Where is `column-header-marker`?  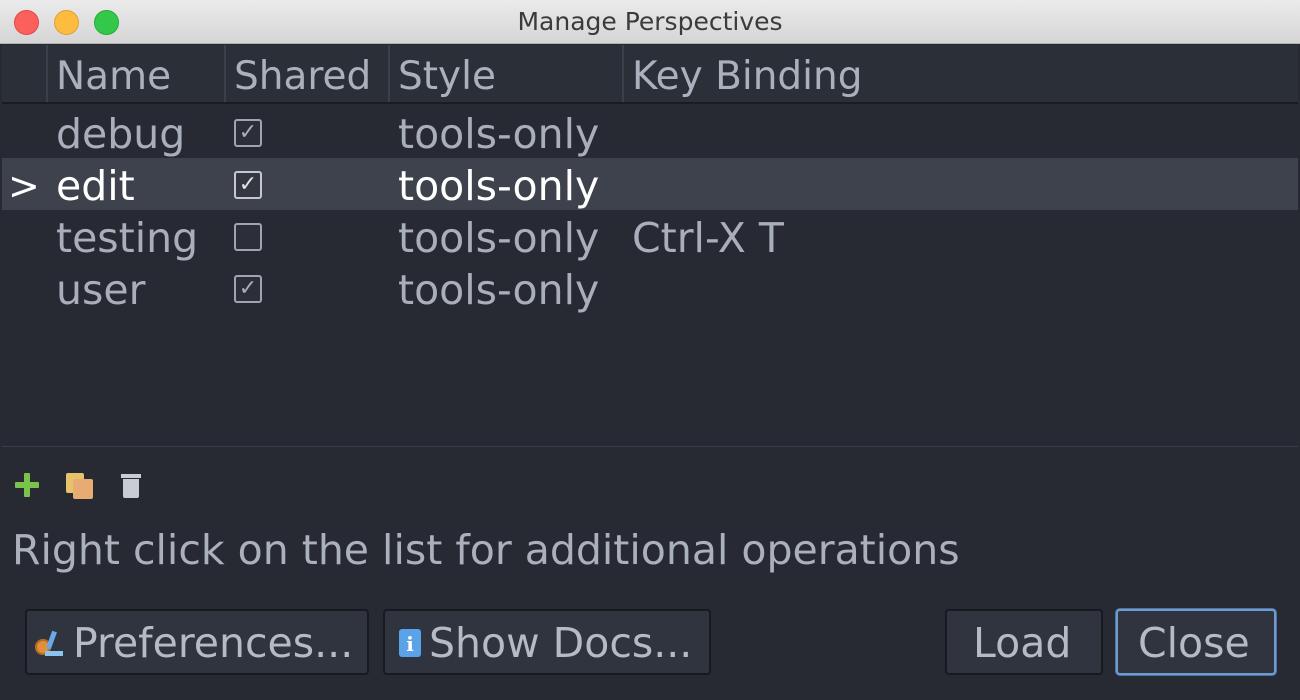
column-header-marker is located at coordinates (24, 73).